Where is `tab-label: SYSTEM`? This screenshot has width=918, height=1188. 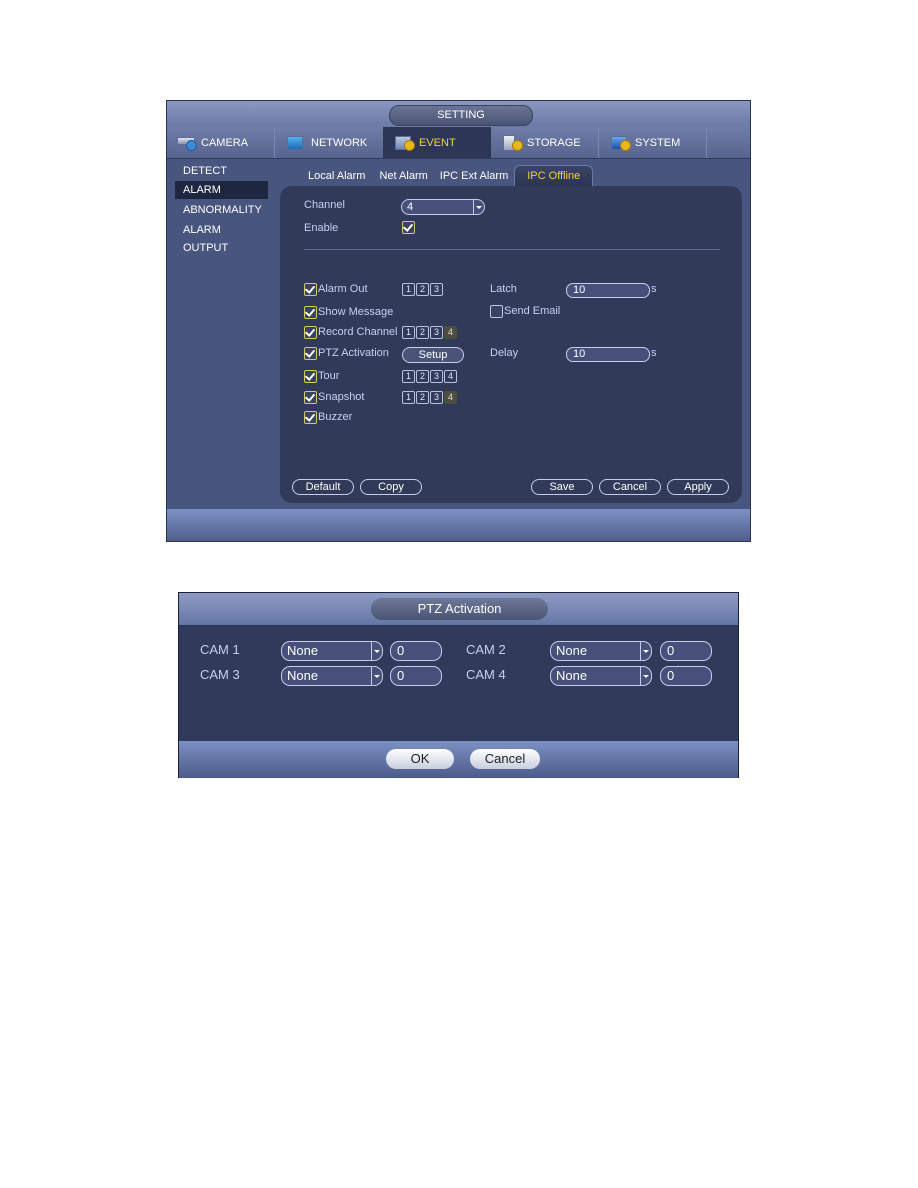
tab-label: SYSTEM is located at coordinates (658, 142).